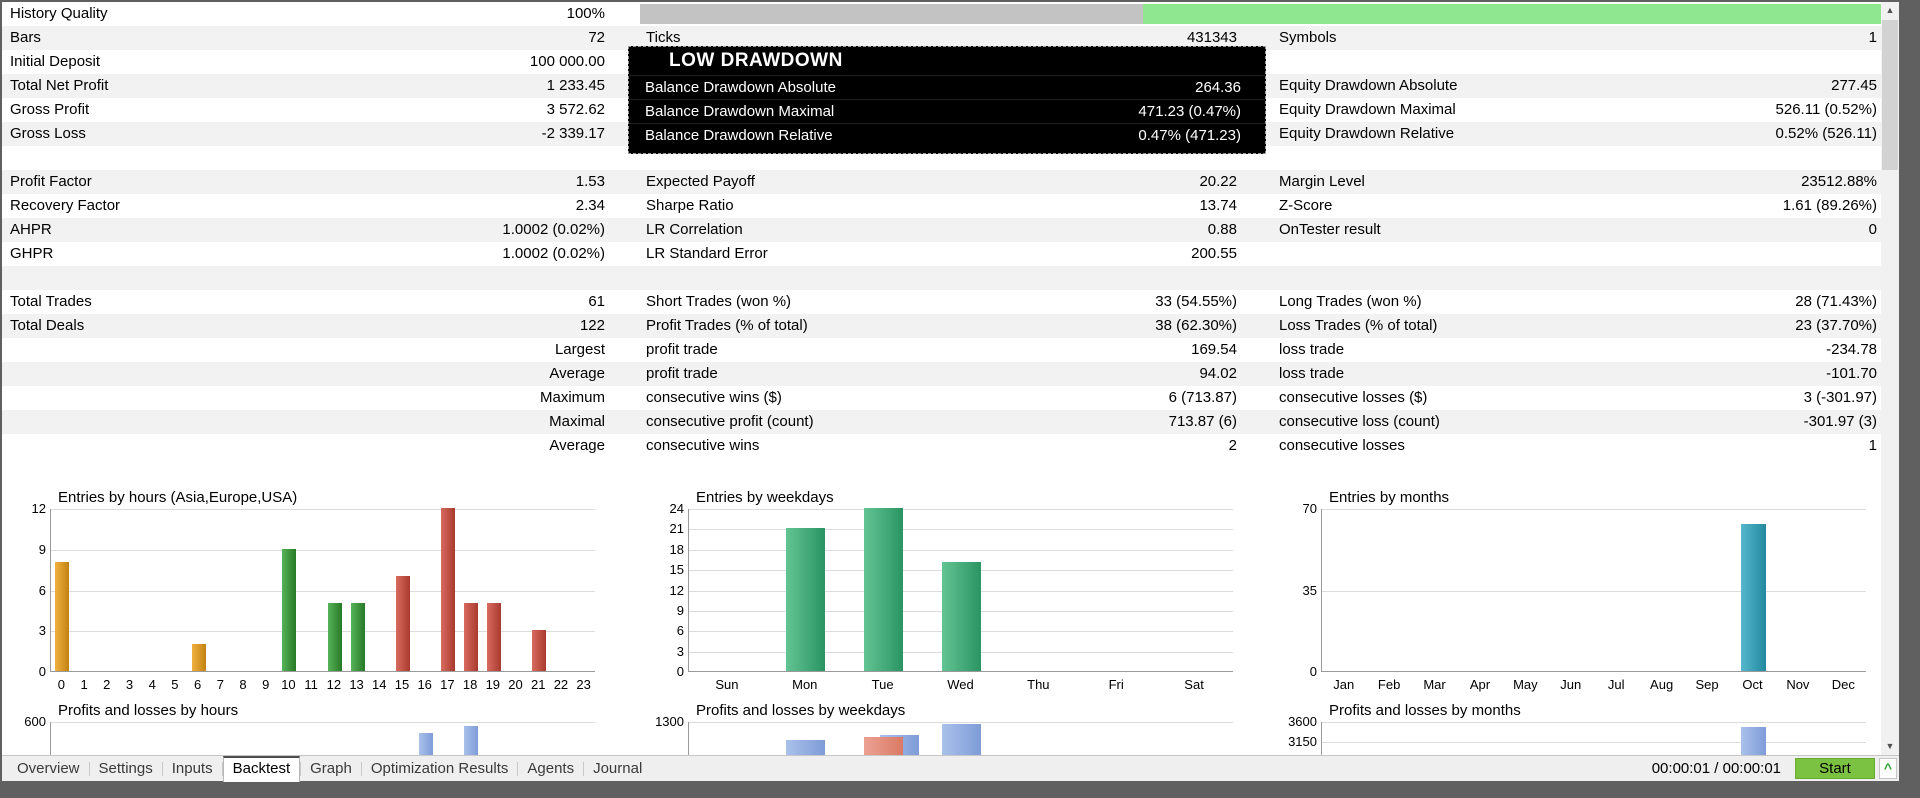 The height and width of the screenshot is (798, 1920). Describe the element at coordinates (261, 768) in the screenshot. I see `tab-backtest: Backtest` at that location.